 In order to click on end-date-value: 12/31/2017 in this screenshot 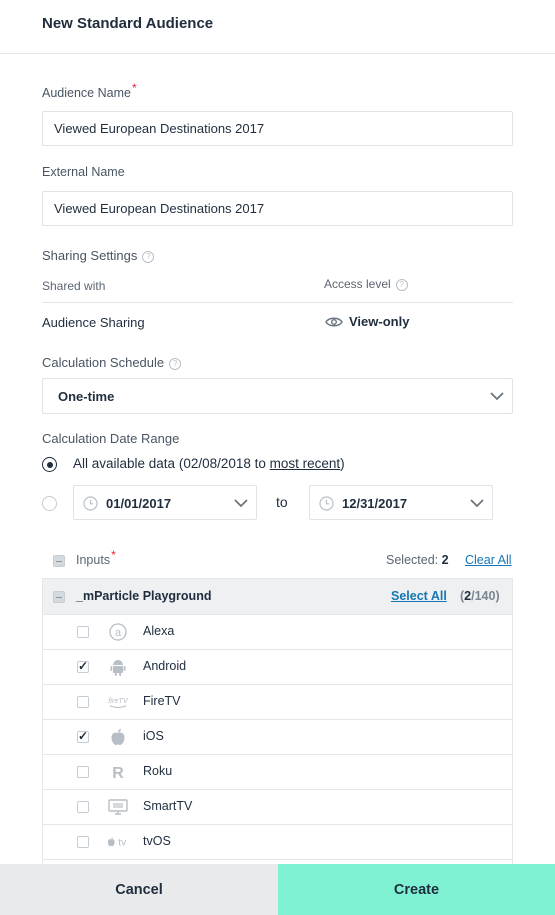, I will do `click(375, 503)`.